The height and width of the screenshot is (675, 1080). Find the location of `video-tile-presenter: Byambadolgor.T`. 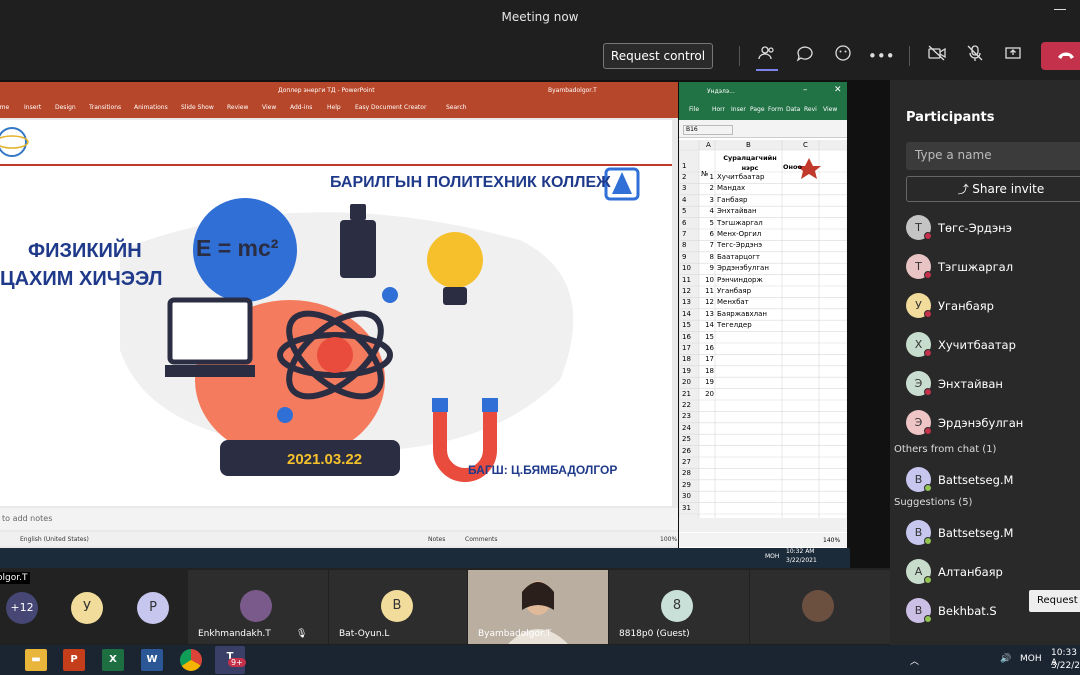

video-tile-presenter: Byambadolgor.T is located at coordinates (538, 607).